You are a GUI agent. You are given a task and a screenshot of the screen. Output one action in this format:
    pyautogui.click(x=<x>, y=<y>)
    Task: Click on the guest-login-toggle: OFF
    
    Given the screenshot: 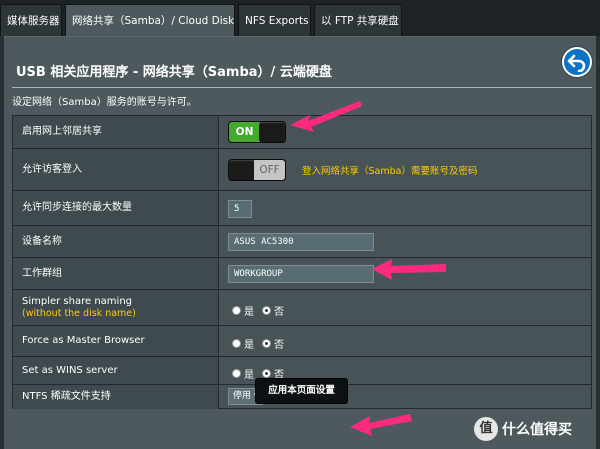 What is the action you would take?
    pyautogui.click(x=257, y=170)
    